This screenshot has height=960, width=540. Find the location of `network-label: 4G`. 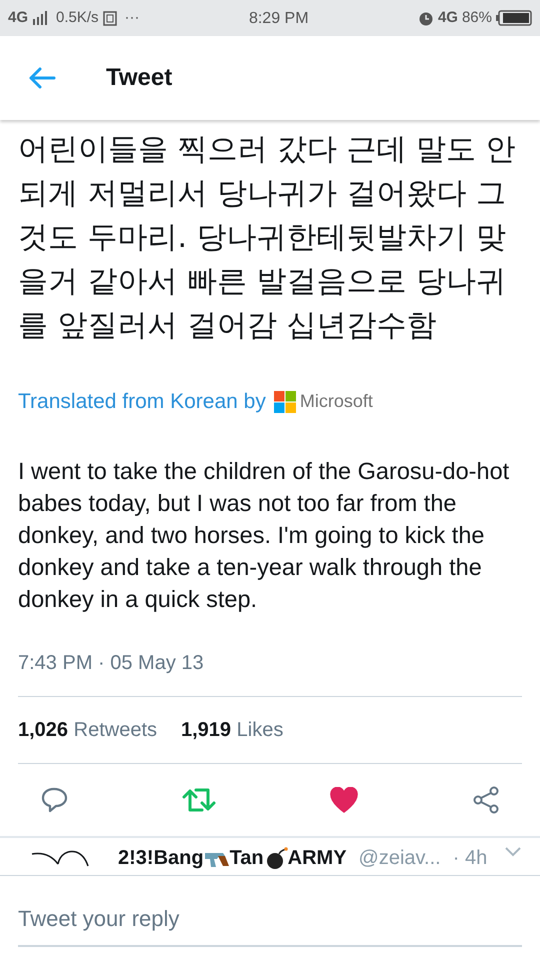

network-label: 4G is located at coordinates (18, 18).